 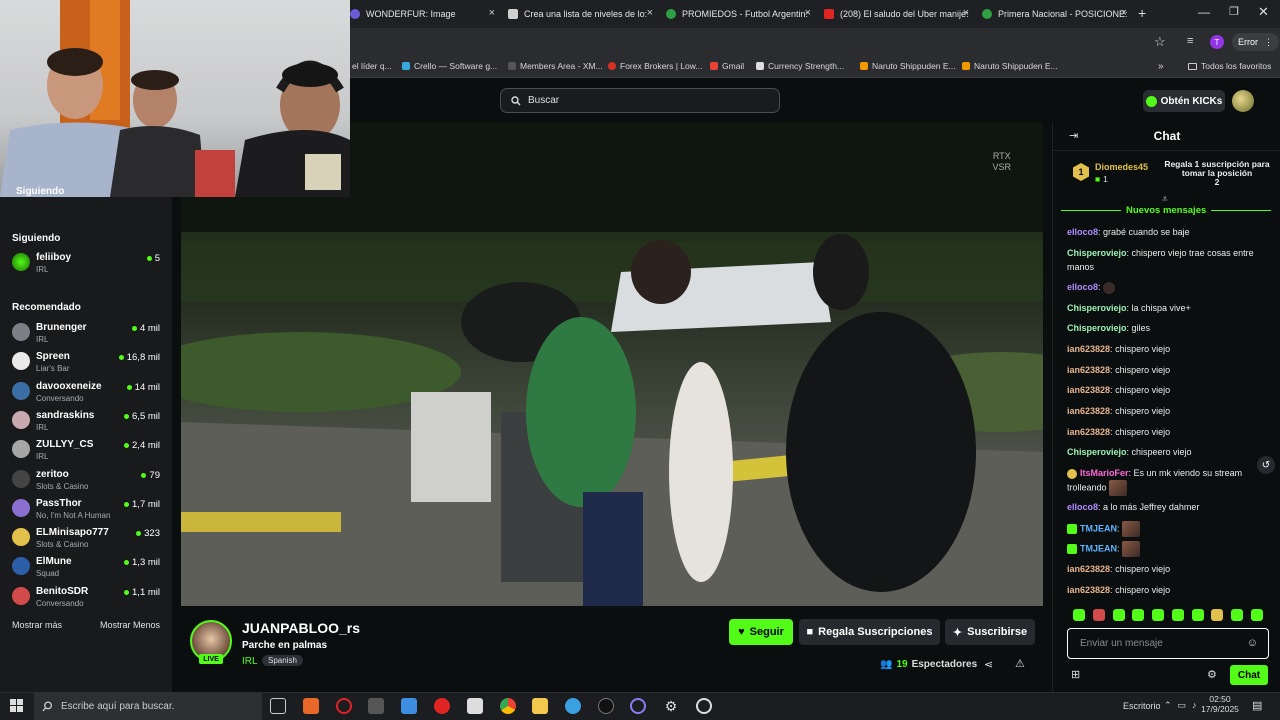 I want to click on sidebar-item-brunenger: Brunenger IRL 4 mil, so click(x=85, y=334).